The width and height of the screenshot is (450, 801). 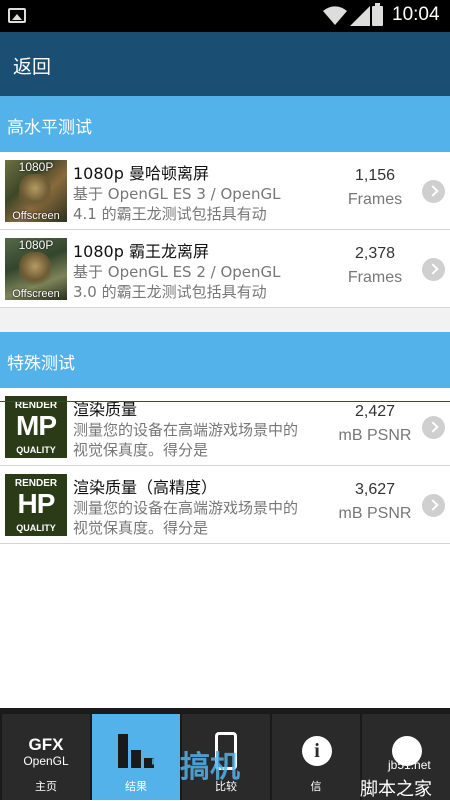 What do you see at coordinates (409, 765) in the screenshot?
I see `watermark-url: jb51.net` at bounding box center [409, 765].